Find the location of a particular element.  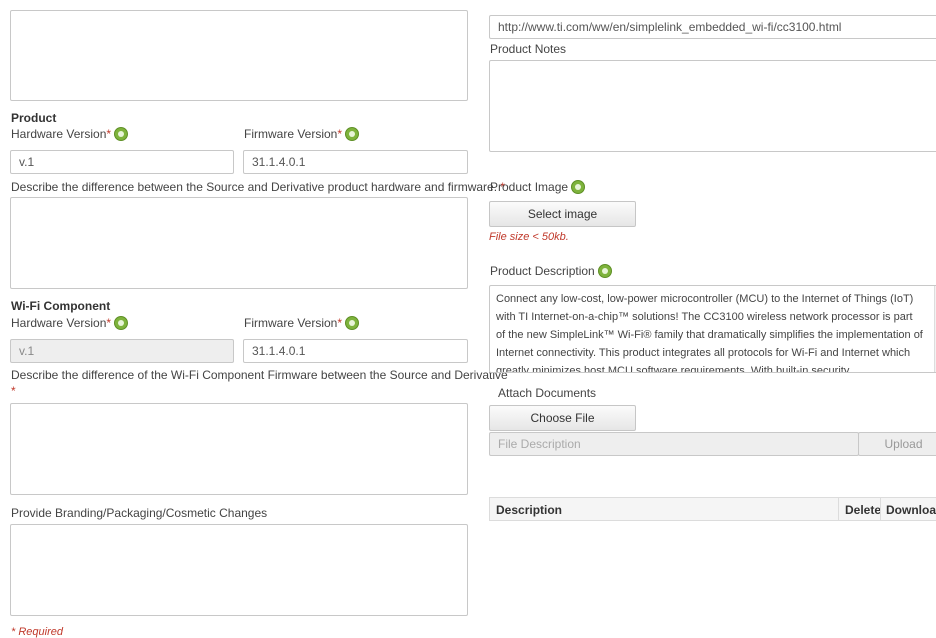

required-note: * Required is located at coordinates (37, 632).